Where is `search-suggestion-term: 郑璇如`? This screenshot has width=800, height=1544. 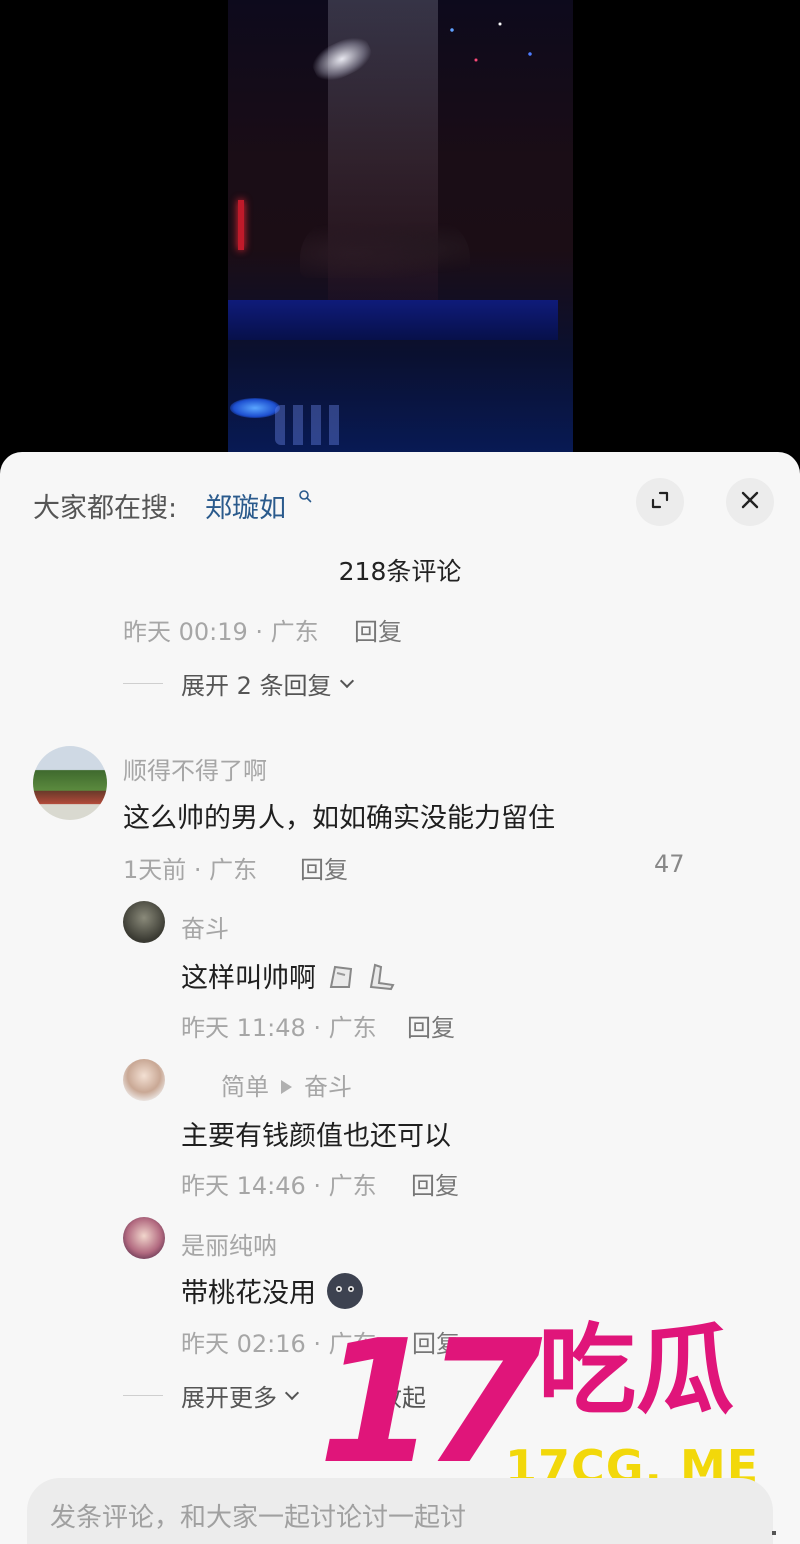 search-suggestion-term: 郑璇如 is located at coordinates (245, 505).